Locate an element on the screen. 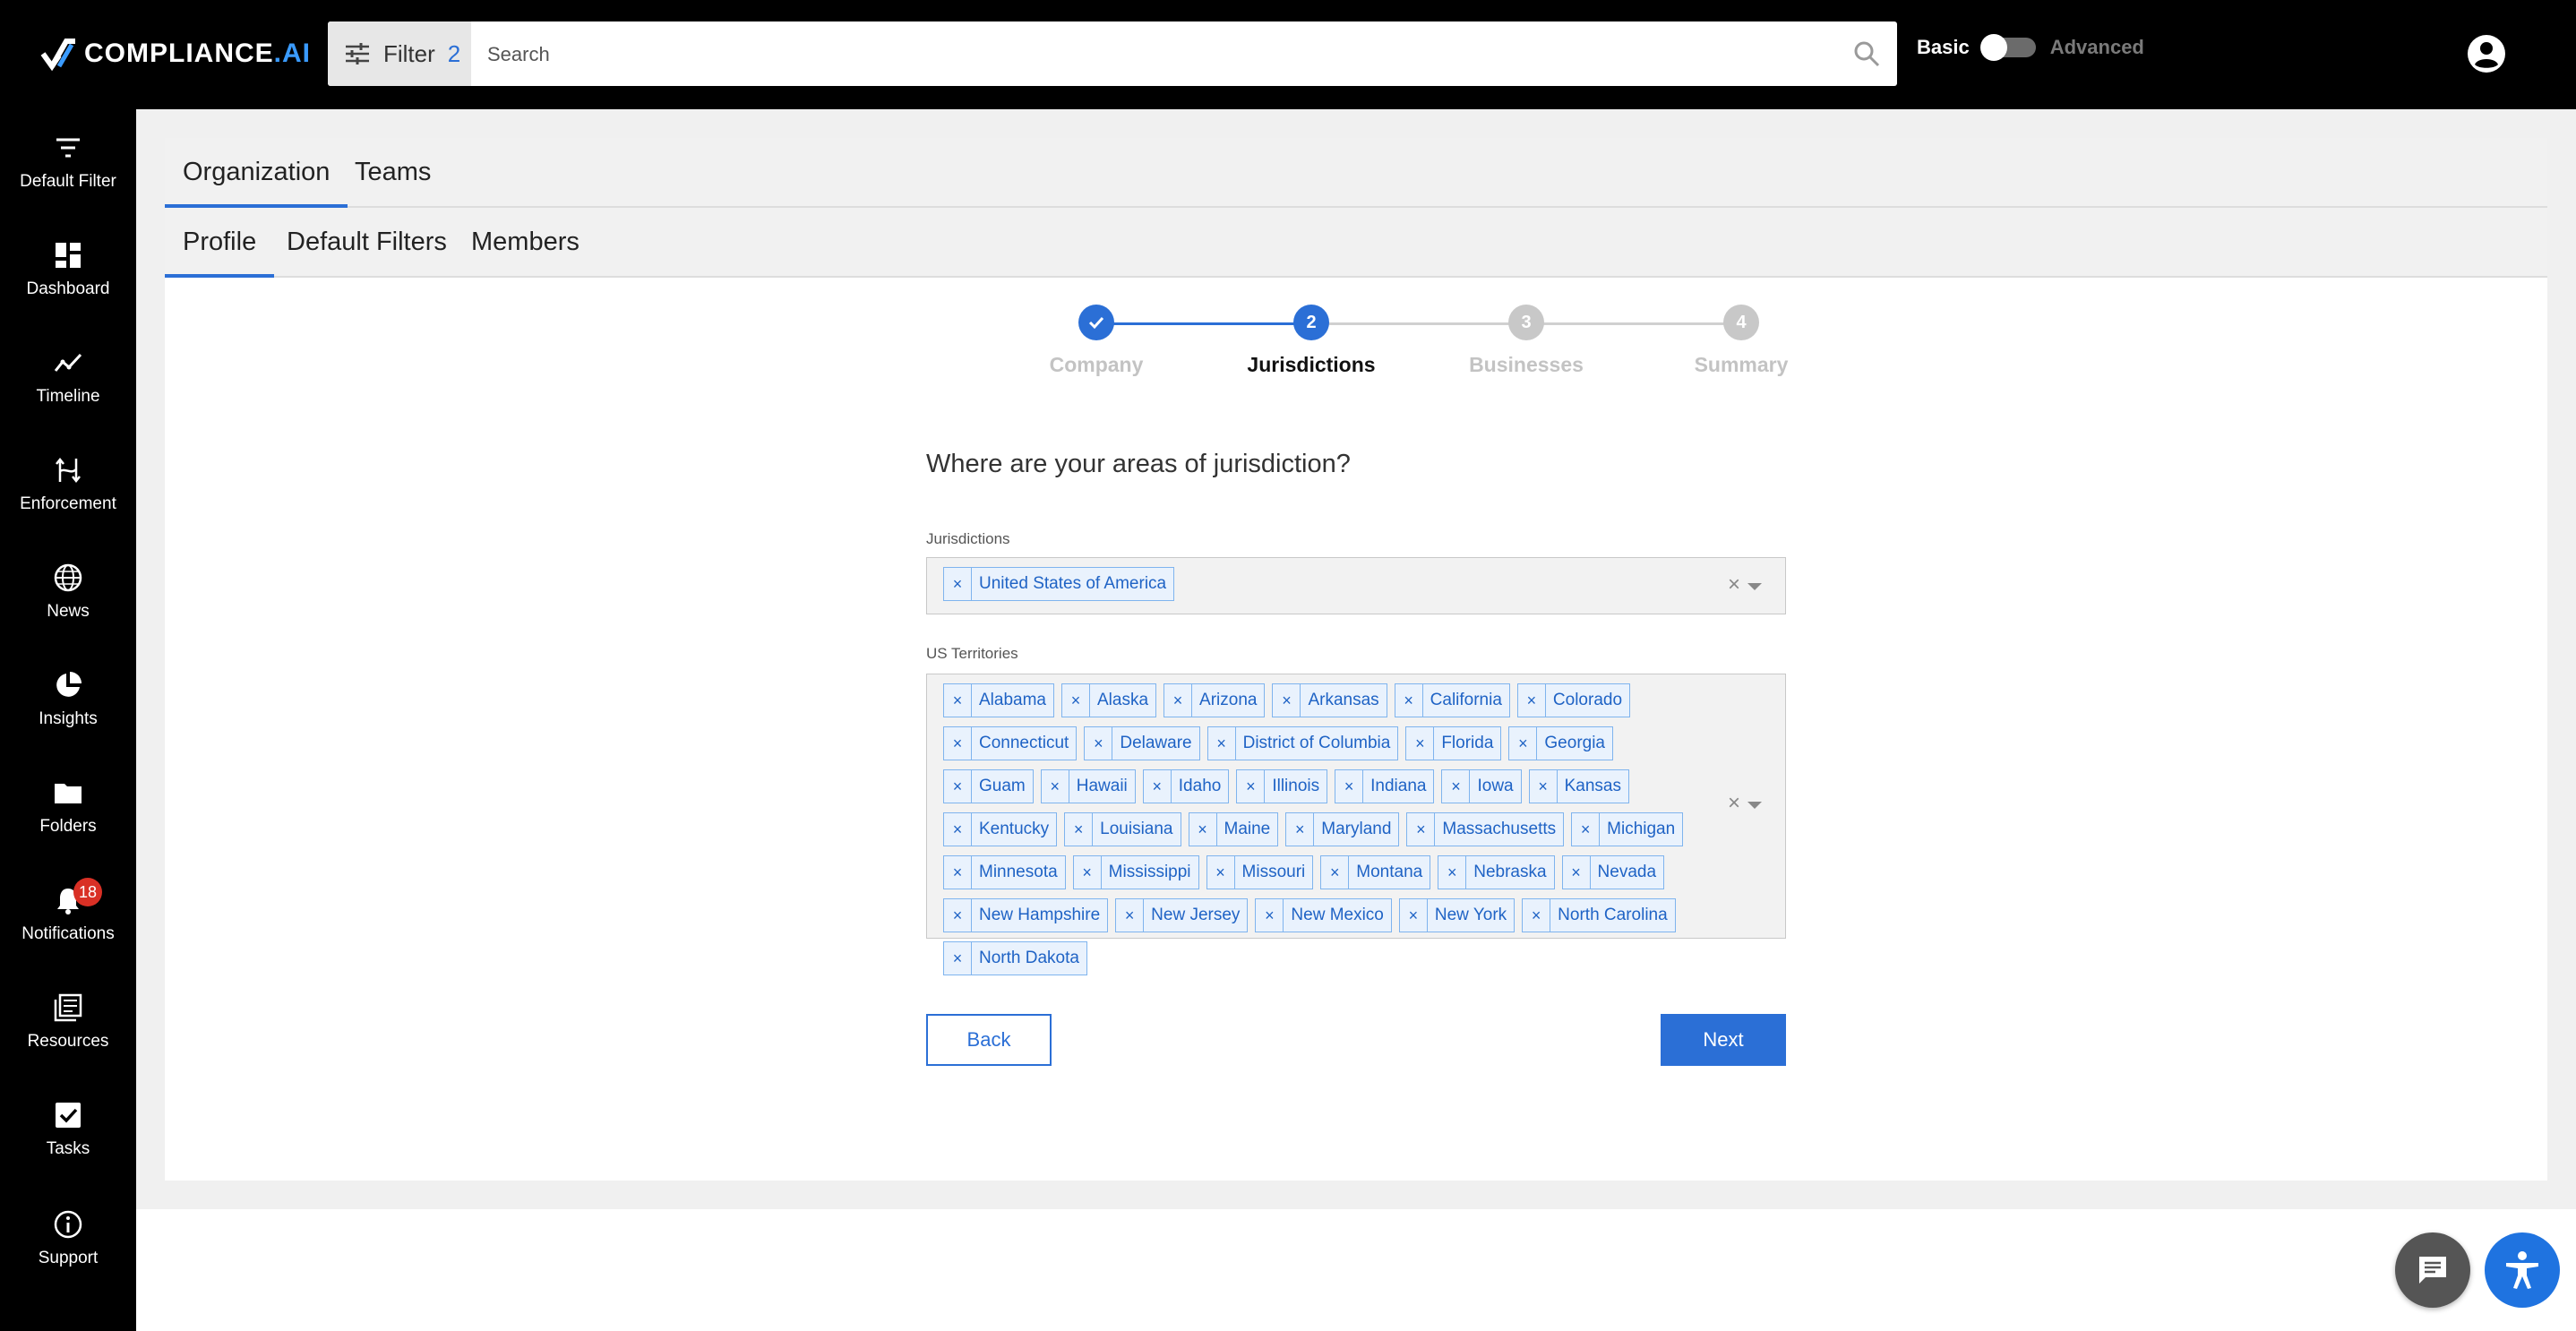 The image size is (2576, 1331). tag-label: Maryland is located at coordinates (1356, 829).